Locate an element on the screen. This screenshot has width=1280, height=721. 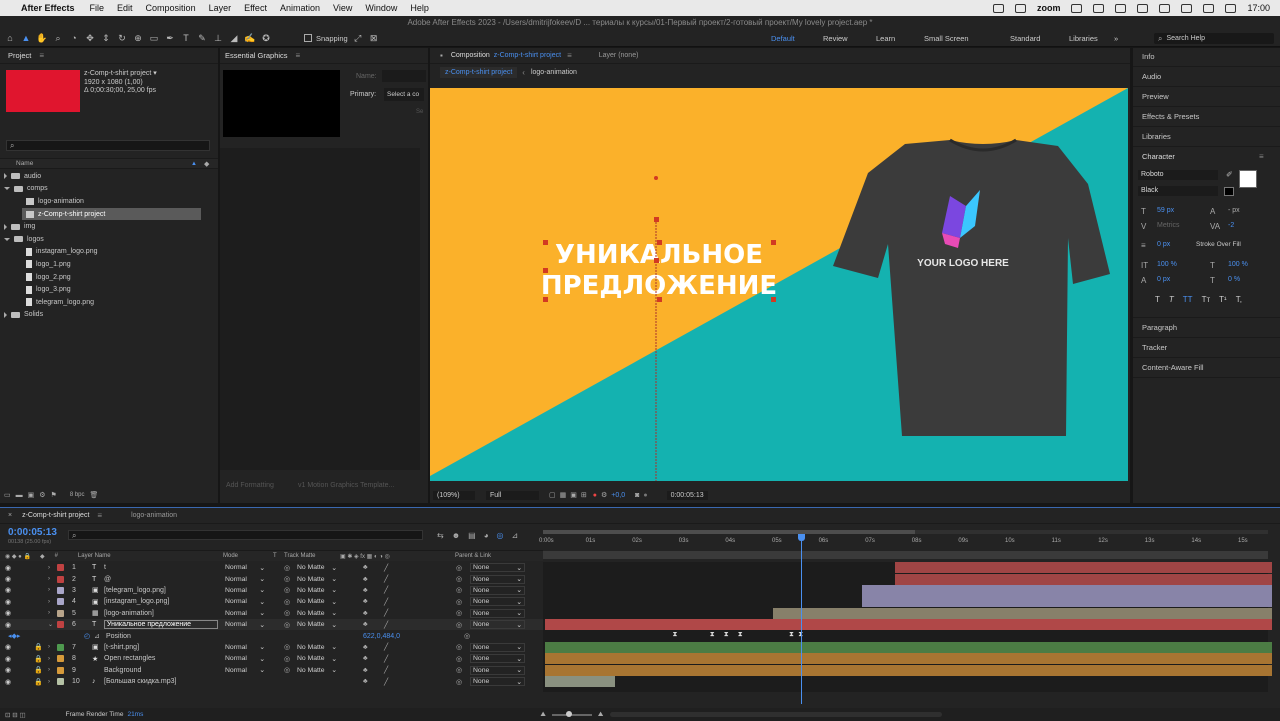
kerning-value: Metrics is located at coordinates (1168, 225).